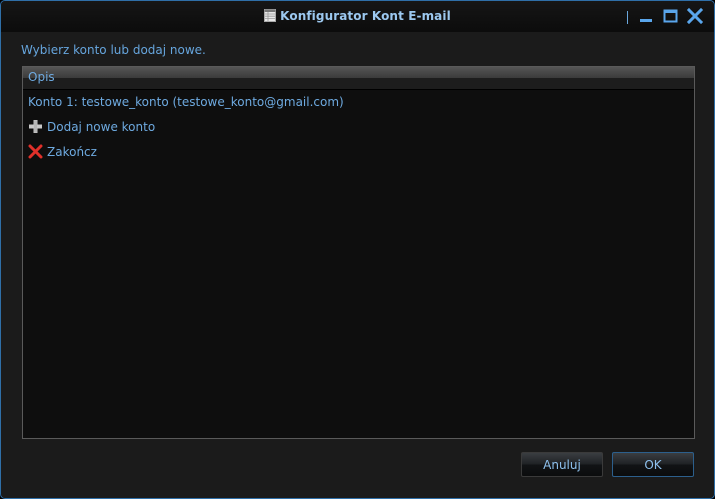  What do you see at coordinates (627, 17) in the screenshot?
I see `title-bar-separator` at bounding box center [627, 17].